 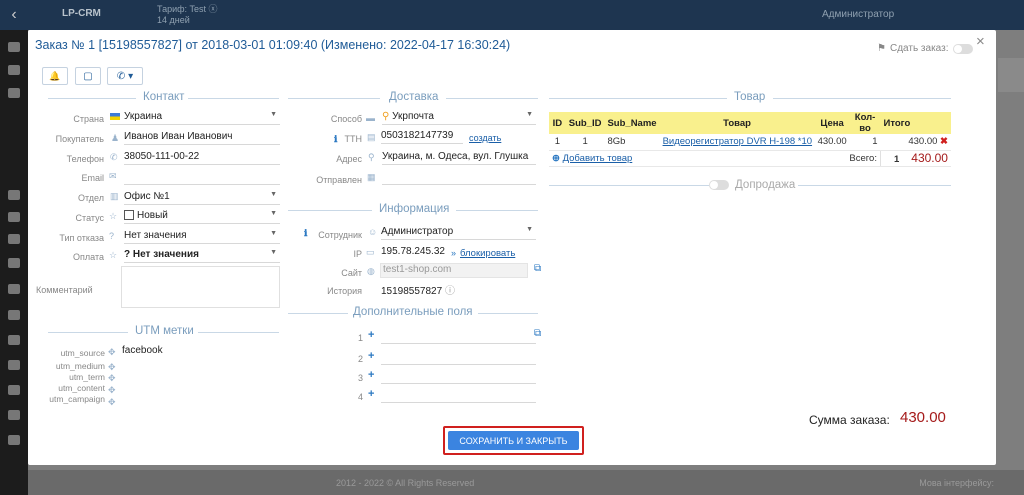 I want to click on country-select: Украина ▼, so click(x=195, y=118).